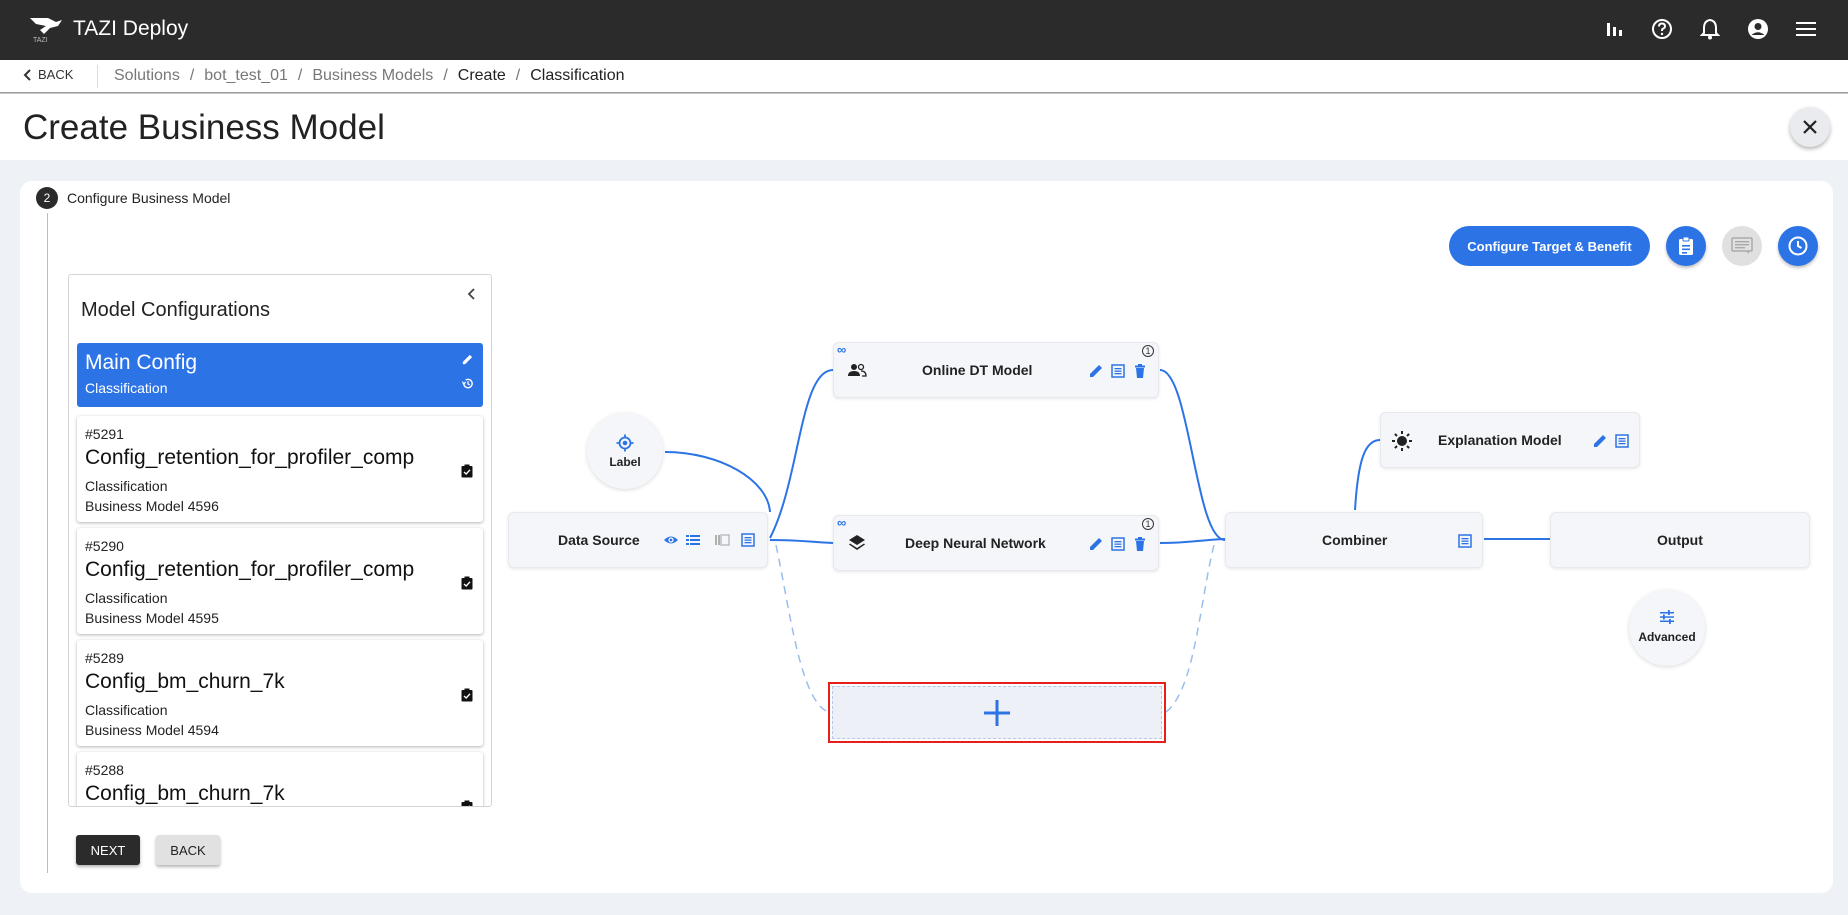  What do you see at coordinates (1667, 637) in the screenshot?
I see `advanced-label: Advanced` at bounding box center [1667, 637].